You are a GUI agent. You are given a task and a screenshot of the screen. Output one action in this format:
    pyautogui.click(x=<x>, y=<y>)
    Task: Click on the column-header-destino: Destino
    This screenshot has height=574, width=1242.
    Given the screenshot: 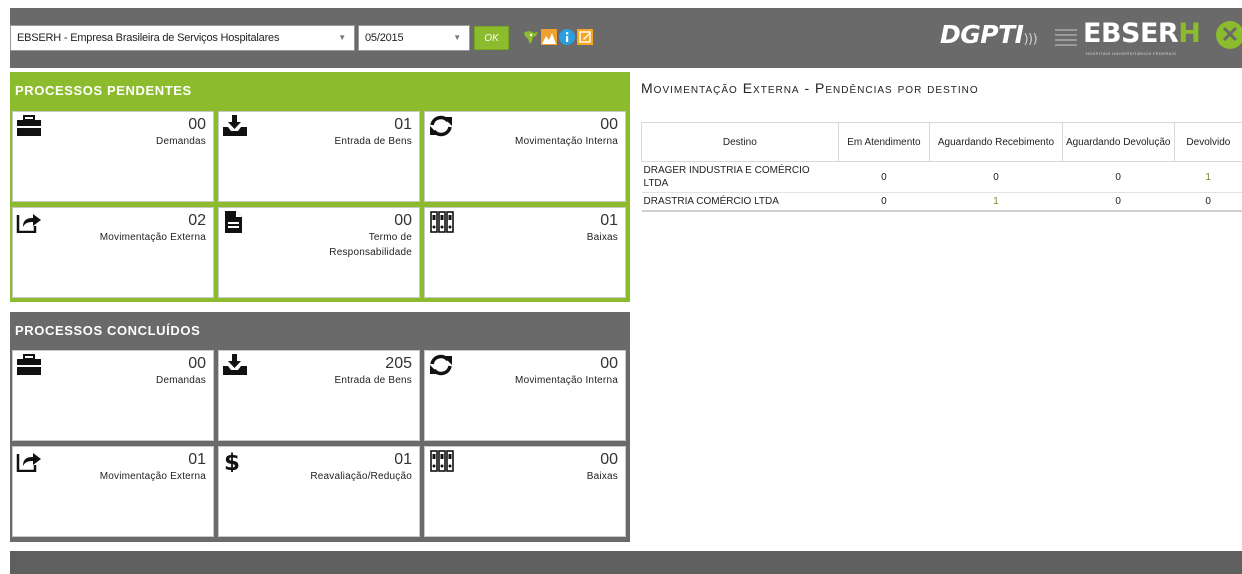 What is the action you would take?
    pyautogui.click(x=740, y=142)
    